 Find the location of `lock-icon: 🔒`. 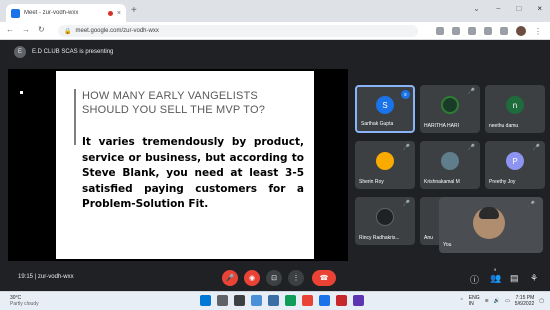

lock-icon: 🔒 is located at coordinates (68, 31).